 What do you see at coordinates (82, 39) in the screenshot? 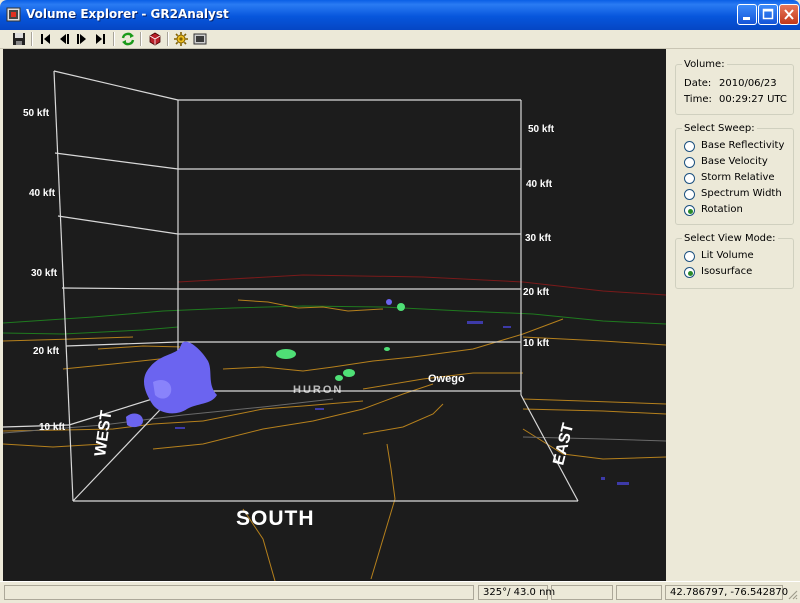
I see `next-frame-icon` at bounding box center [82, 39].